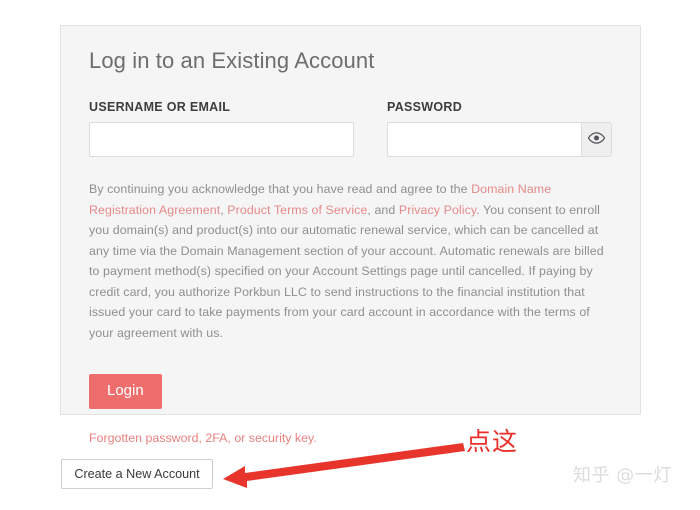 The height and width of the screenshot is (510, 700). I want to click on create-new-account-button: Create a New Account, so click(137, 474).